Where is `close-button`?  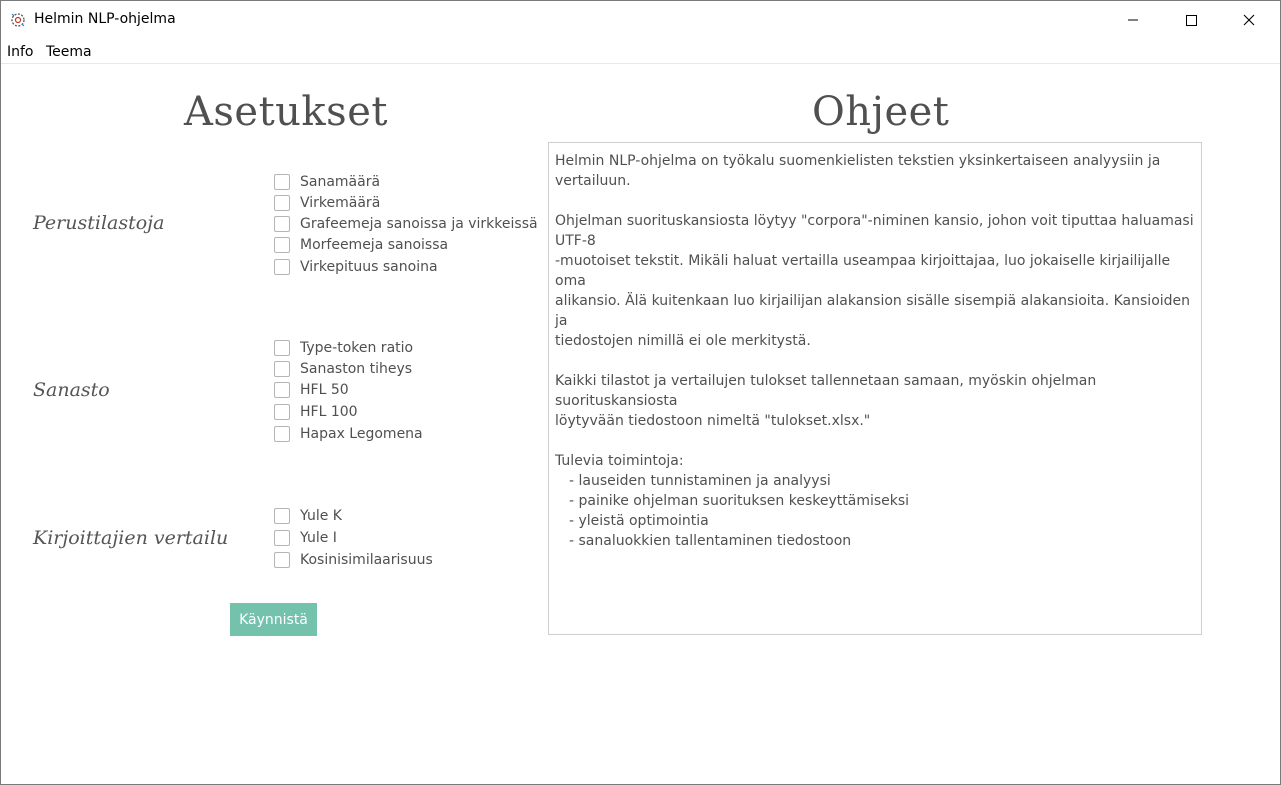
close-button is located at coordinates (1249, 20).